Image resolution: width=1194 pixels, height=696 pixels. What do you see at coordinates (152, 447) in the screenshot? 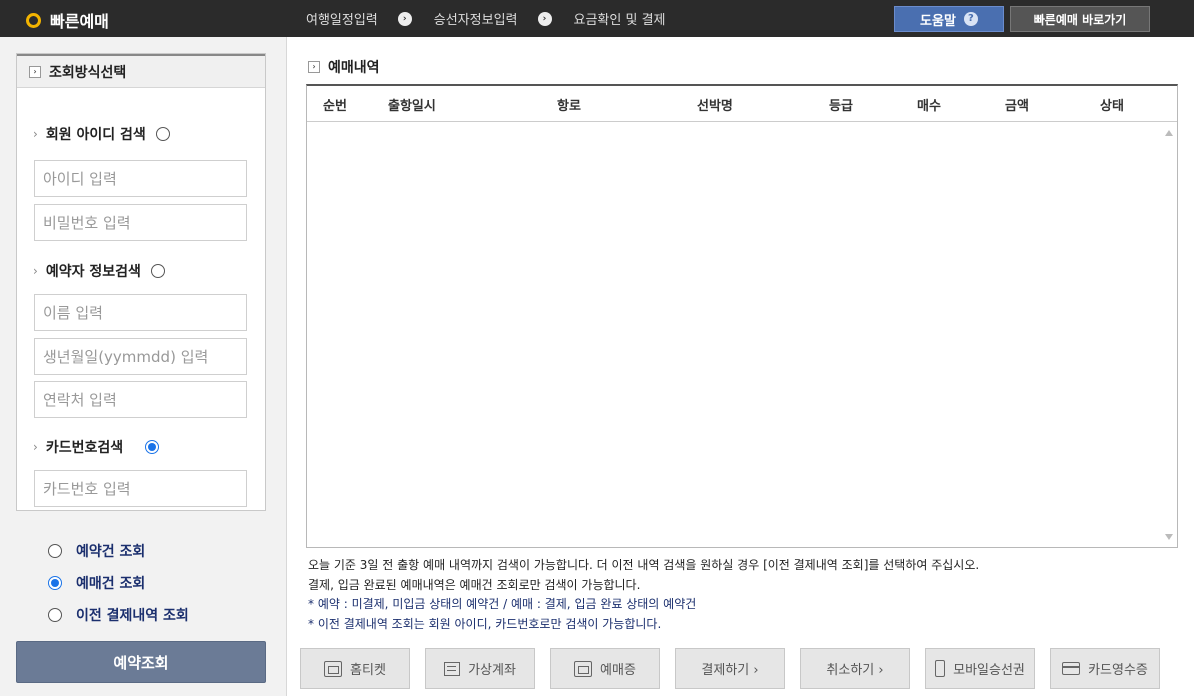
I see `card-number-radio` at bounding box center [152, 447].